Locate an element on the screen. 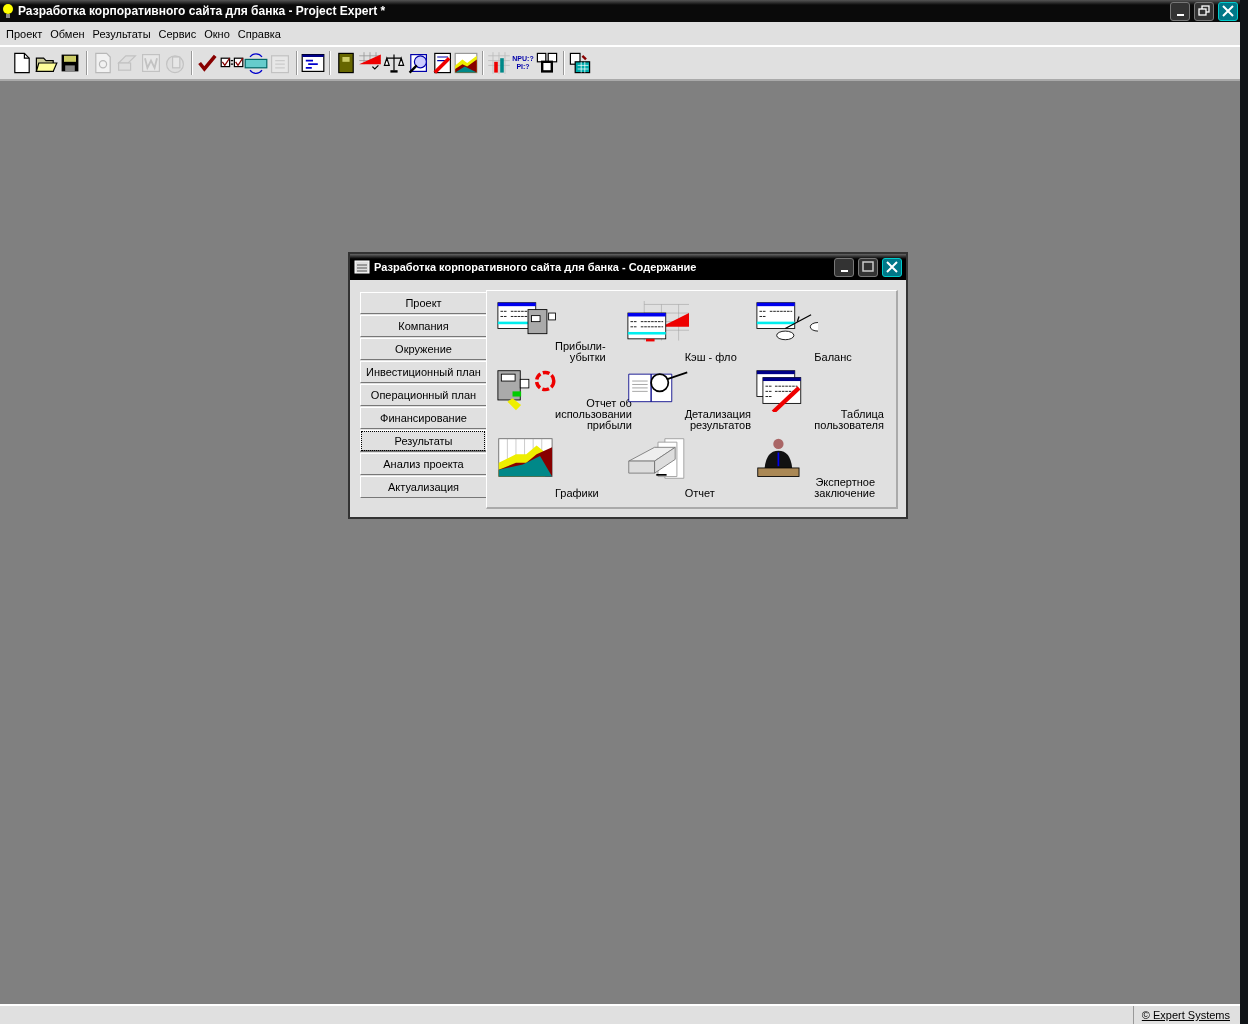  section-tab: Анализ проекта is located at coordinates (423, 464).